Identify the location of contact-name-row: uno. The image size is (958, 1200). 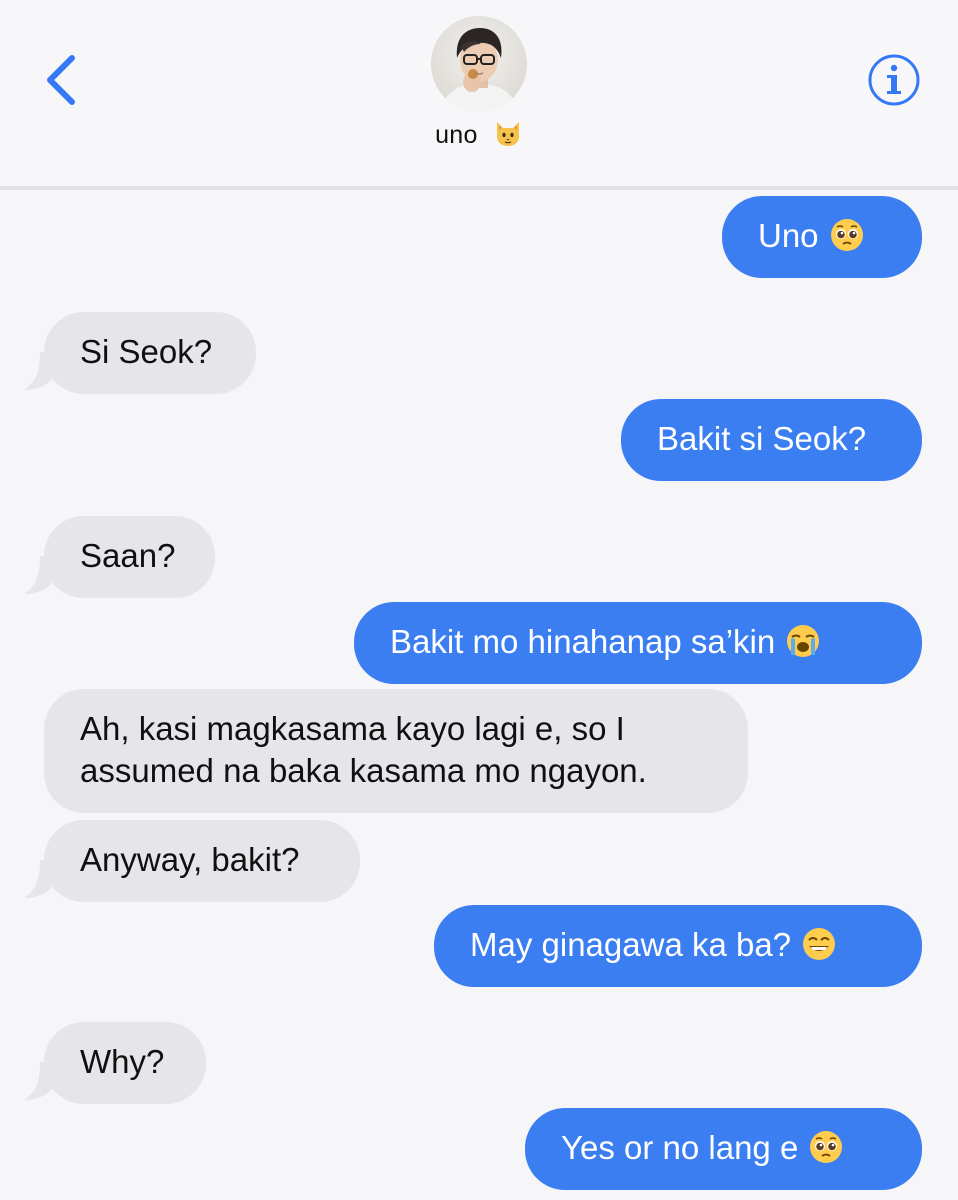
(479, 134).